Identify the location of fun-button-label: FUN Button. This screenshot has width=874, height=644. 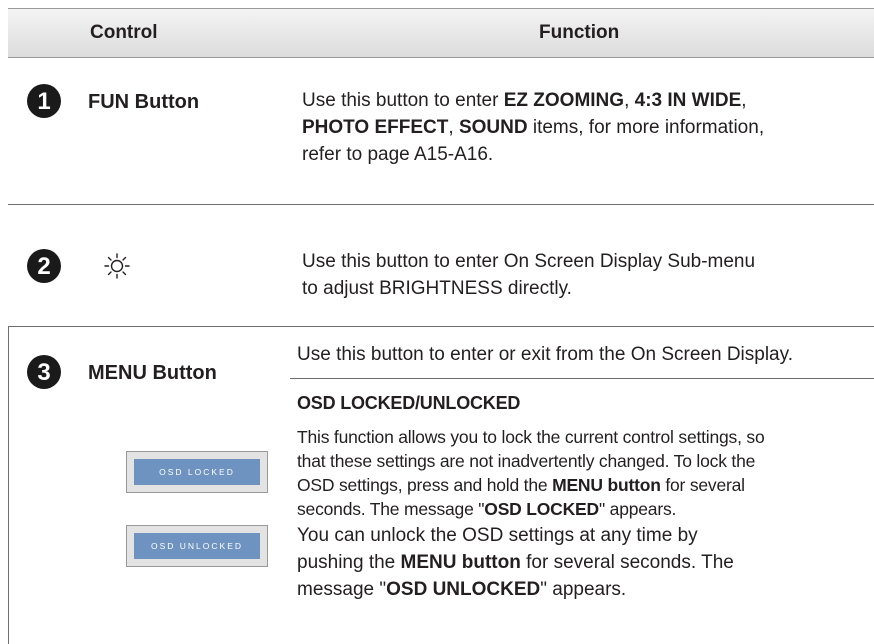
(144, 102).